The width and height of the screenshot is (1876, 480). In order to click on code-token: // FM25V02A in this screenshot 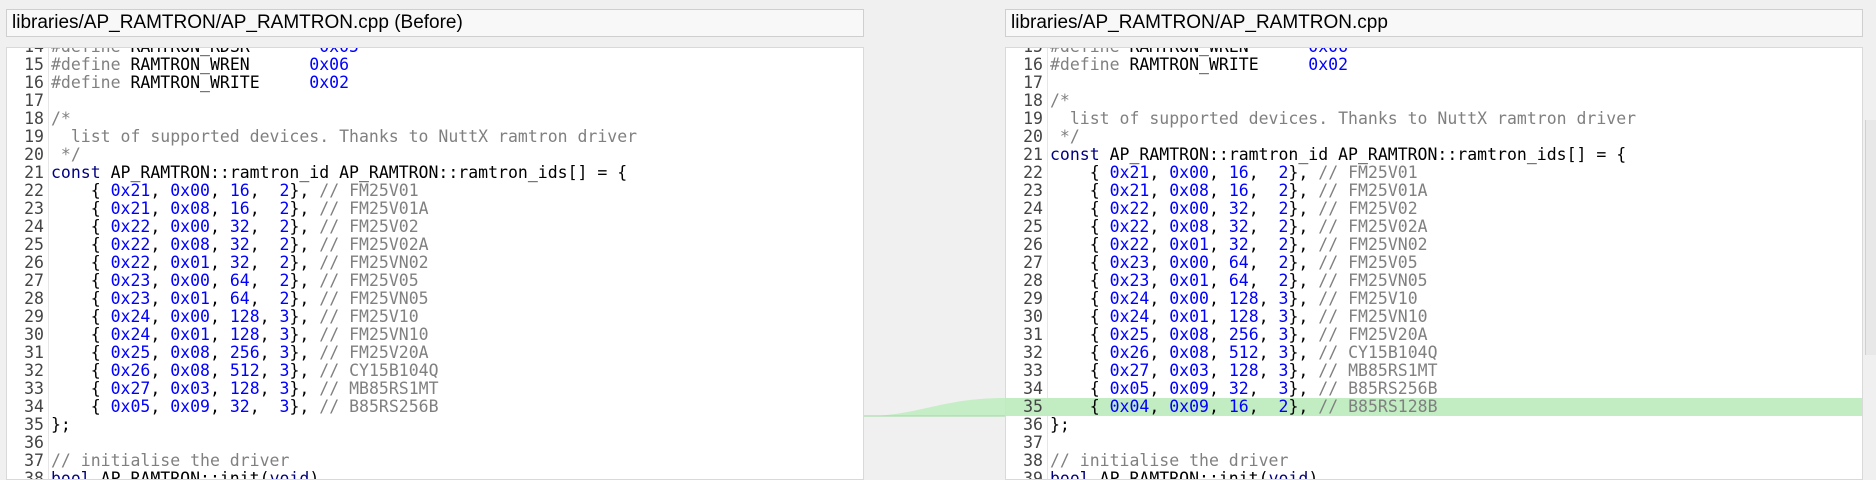, I will do `click(1373, 226)`.